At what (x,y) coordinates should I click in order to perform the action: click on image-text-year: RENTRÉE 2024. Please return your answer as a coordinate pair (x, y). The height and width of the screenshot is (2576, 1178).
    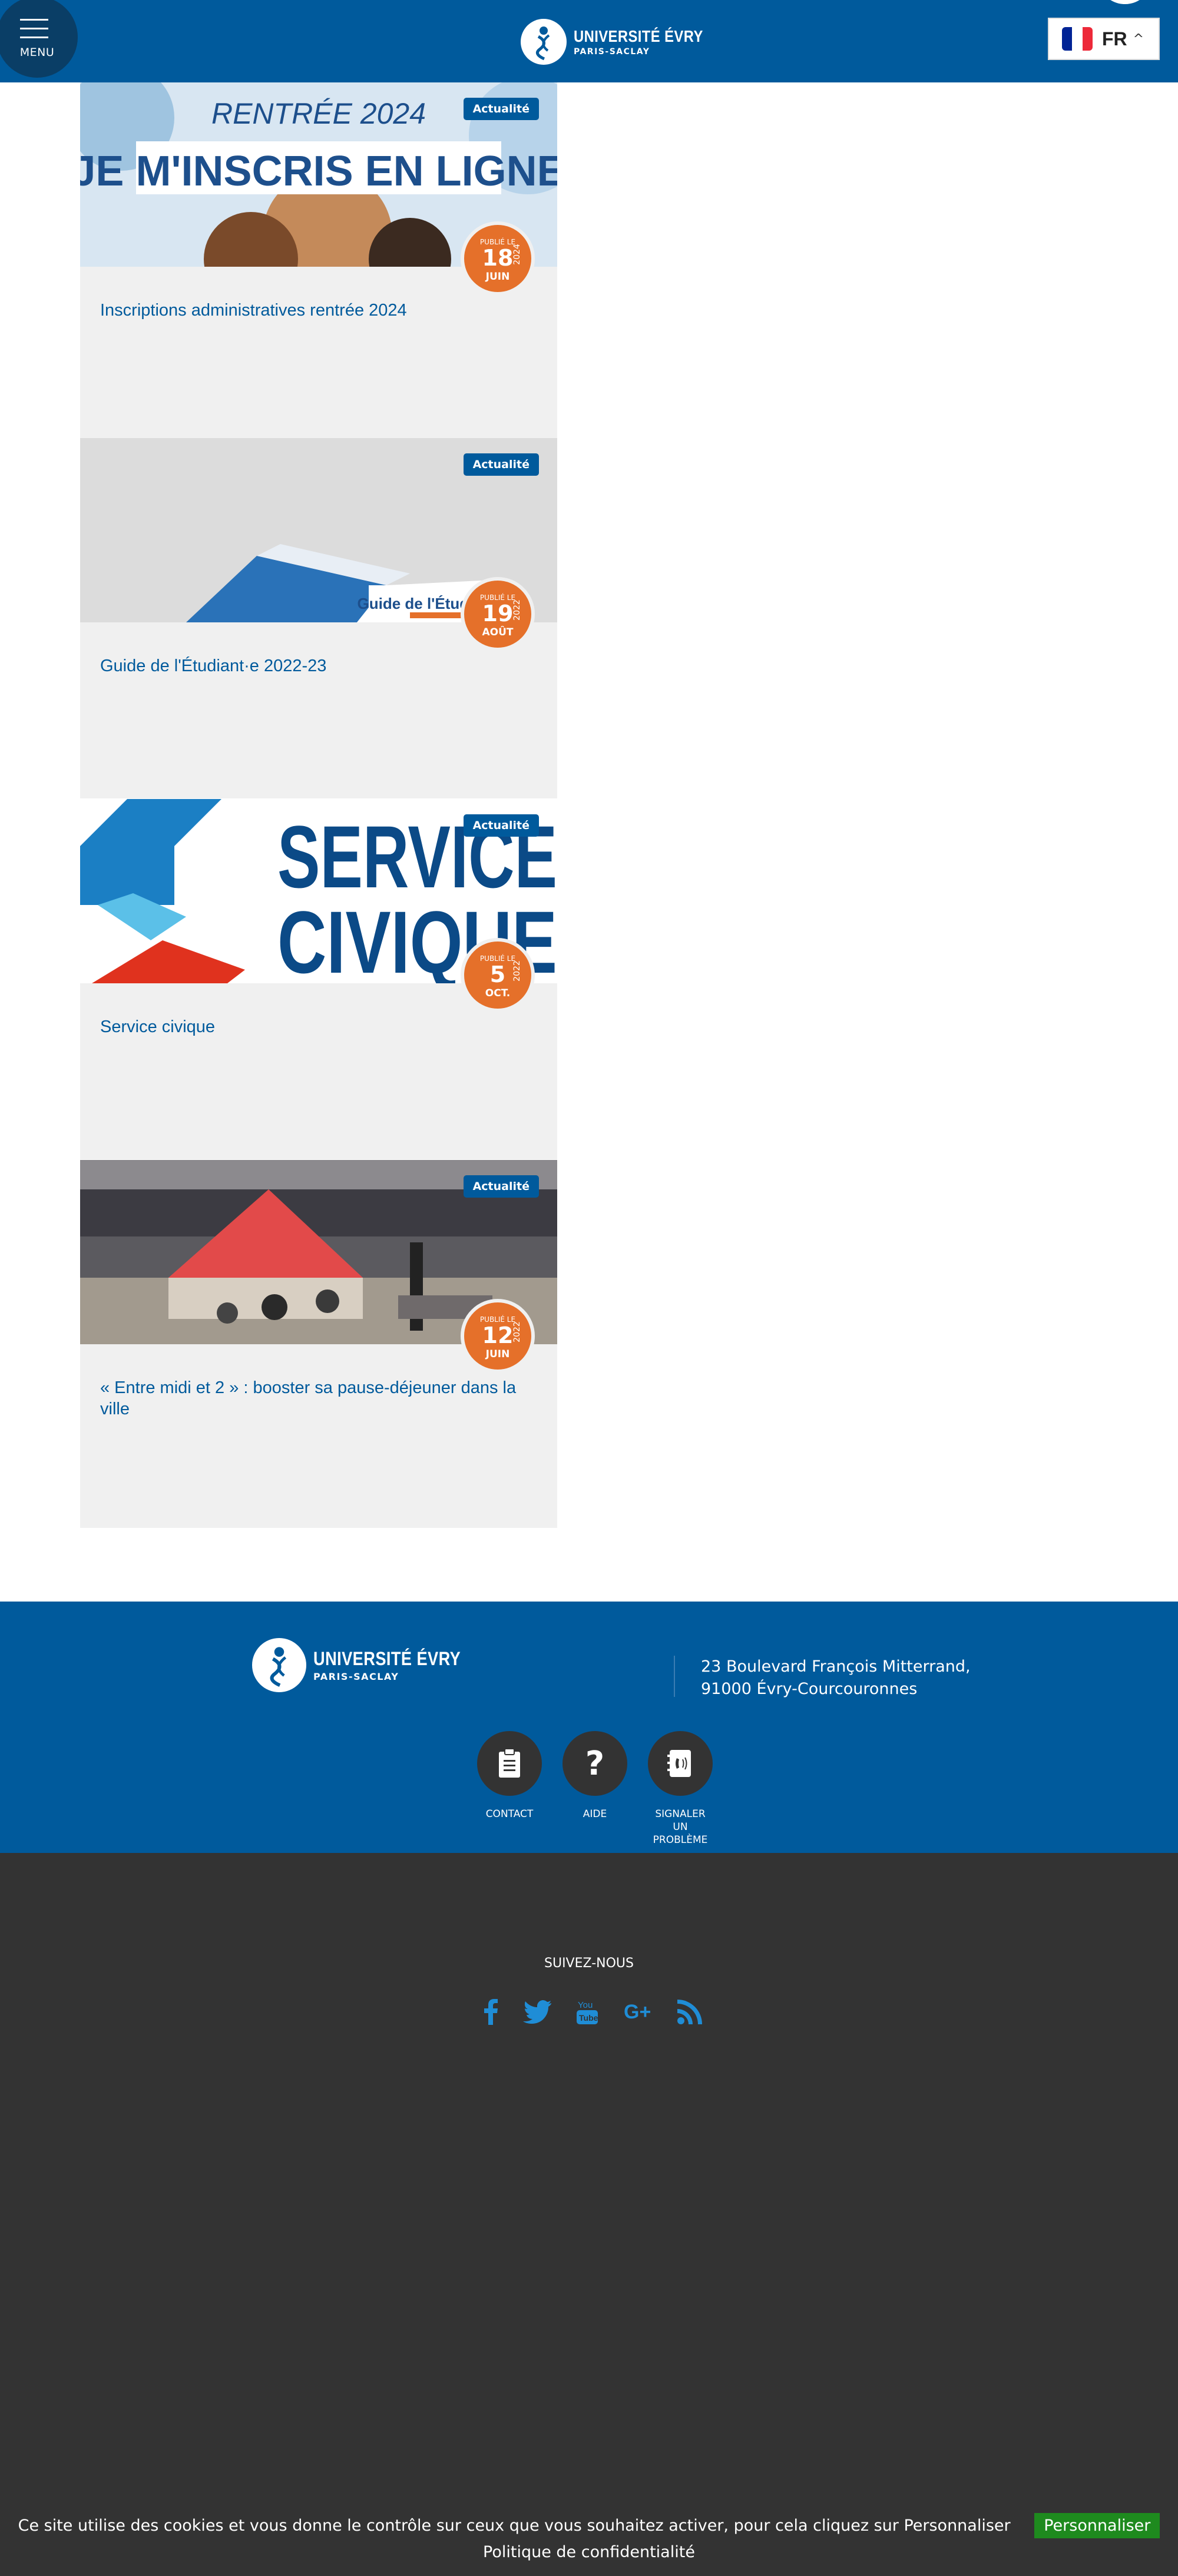
    Looking at the image, I should click on (318, 113).